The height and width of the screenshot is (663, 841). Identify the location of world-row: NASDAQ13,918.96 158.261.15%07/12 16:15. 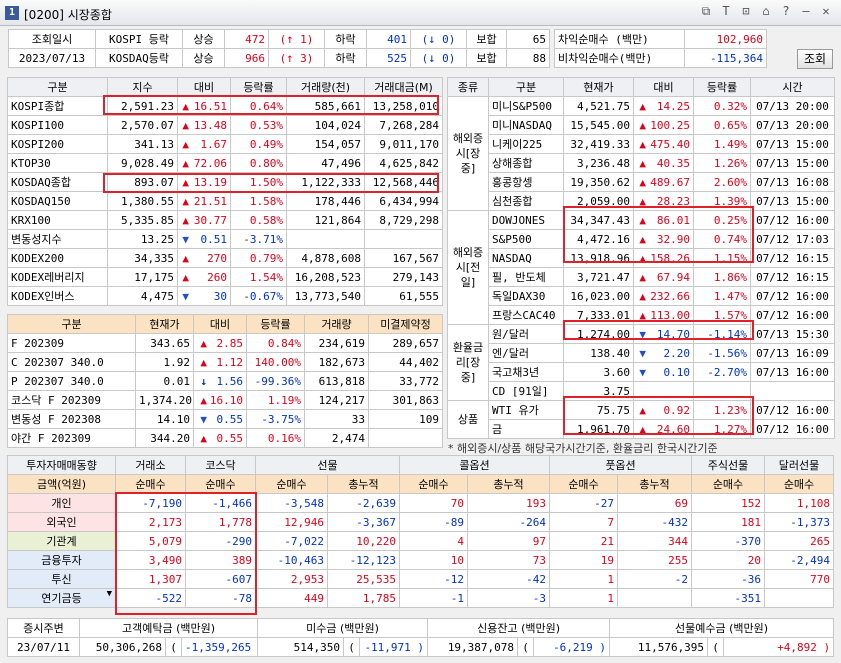
(641, 258).